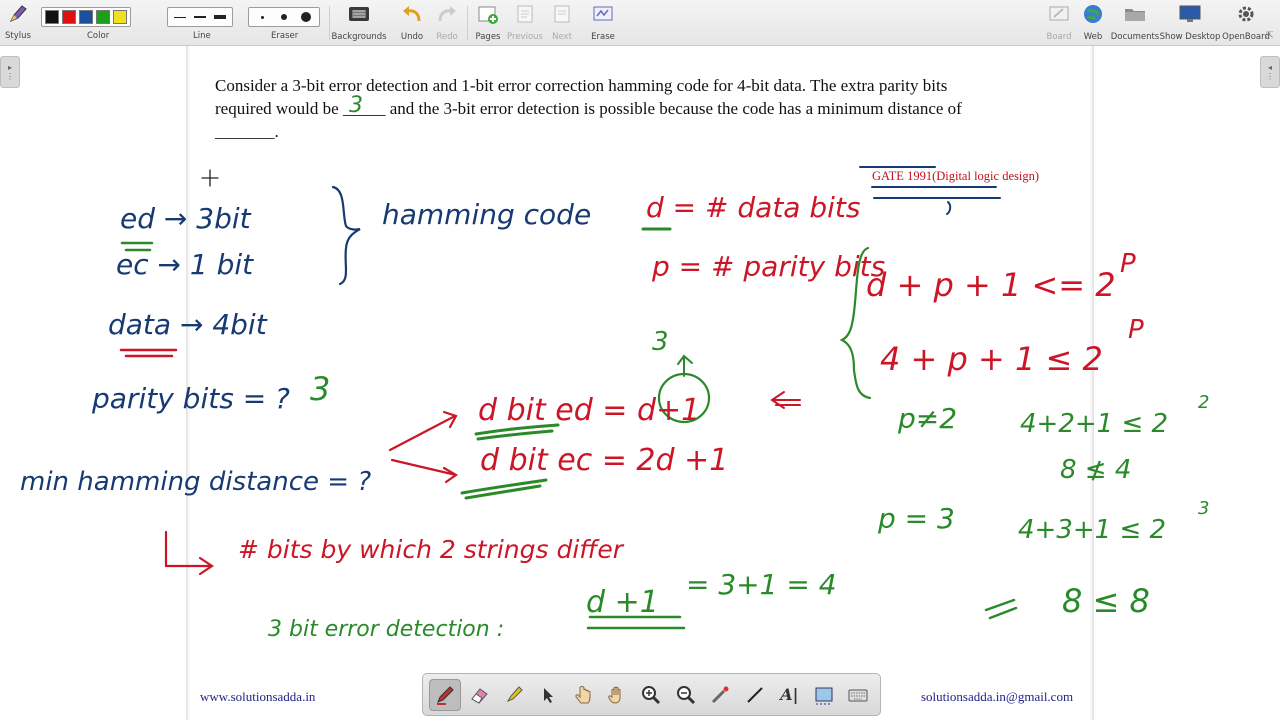  What do you see at coordinates (148, 353) in the screenshot?
I see `ink-underline` at bounding box center [148, 353].